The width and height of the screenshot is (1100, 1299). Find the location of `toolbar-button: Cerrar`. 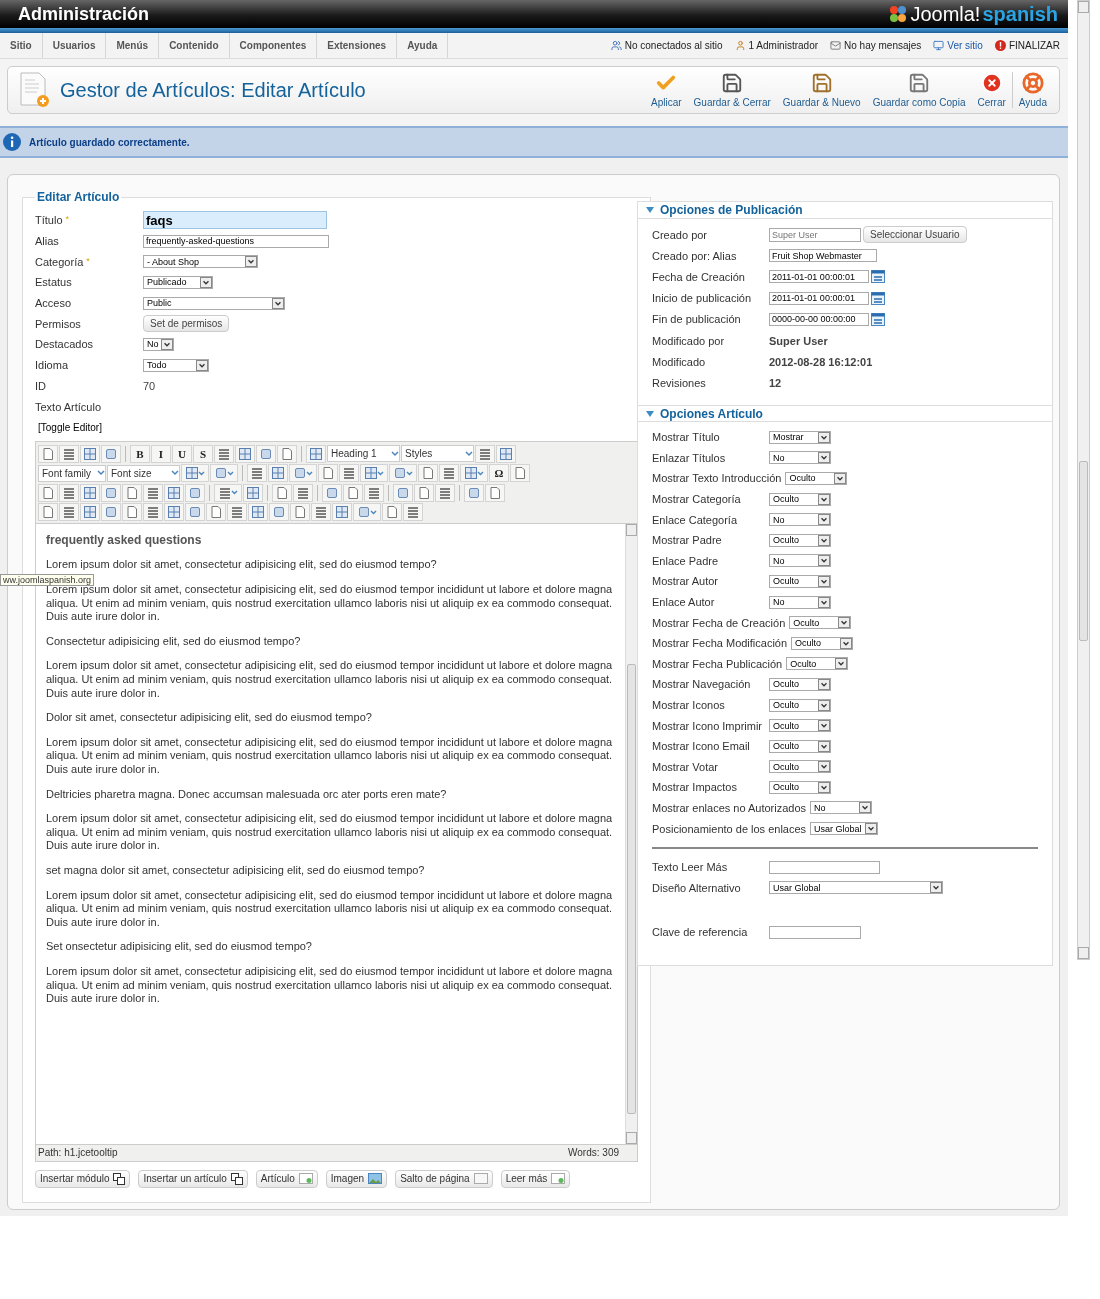

toolbar-button: Cerrar is located at coordinates (991, 90).